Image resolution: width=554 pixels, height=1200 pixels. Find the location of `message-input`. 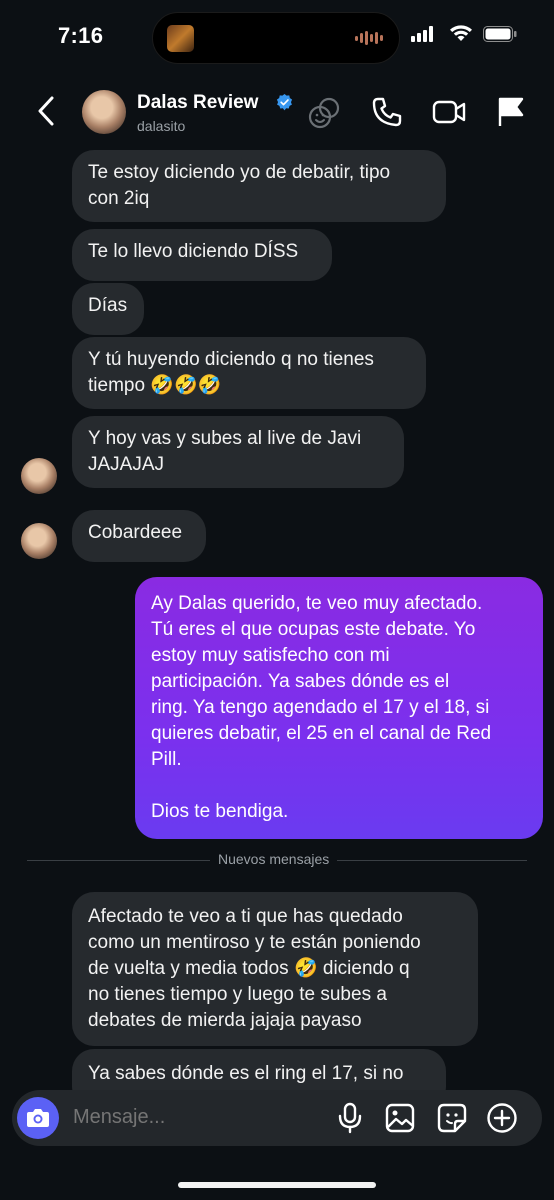

message-input is located at coordinates (198, 1117).